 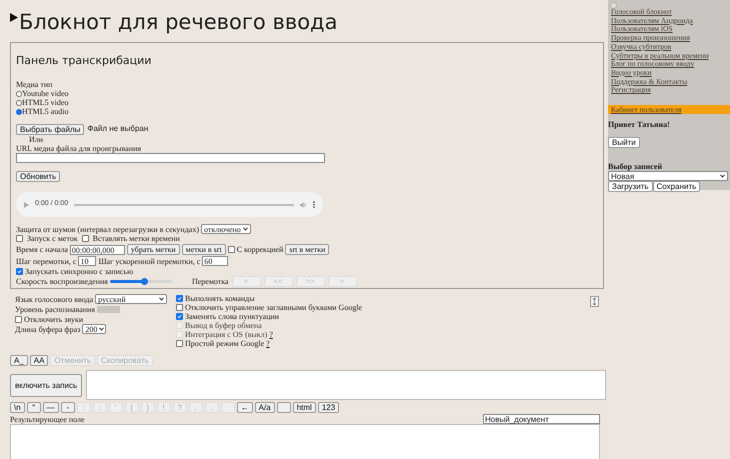 I want to click on url-field, so click(x=170, y=158).